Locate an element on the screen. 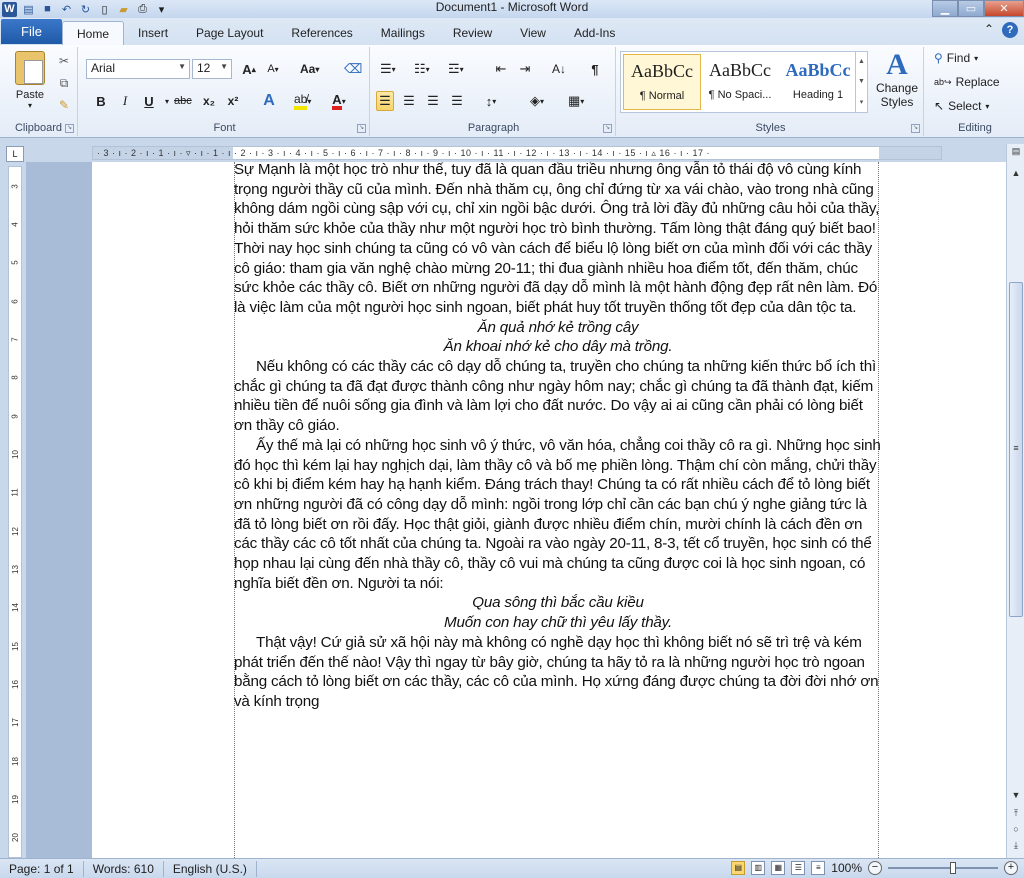 The width and height of the screenshot is (1024, 878). tab-view: View is located at coordinates (533, 33).